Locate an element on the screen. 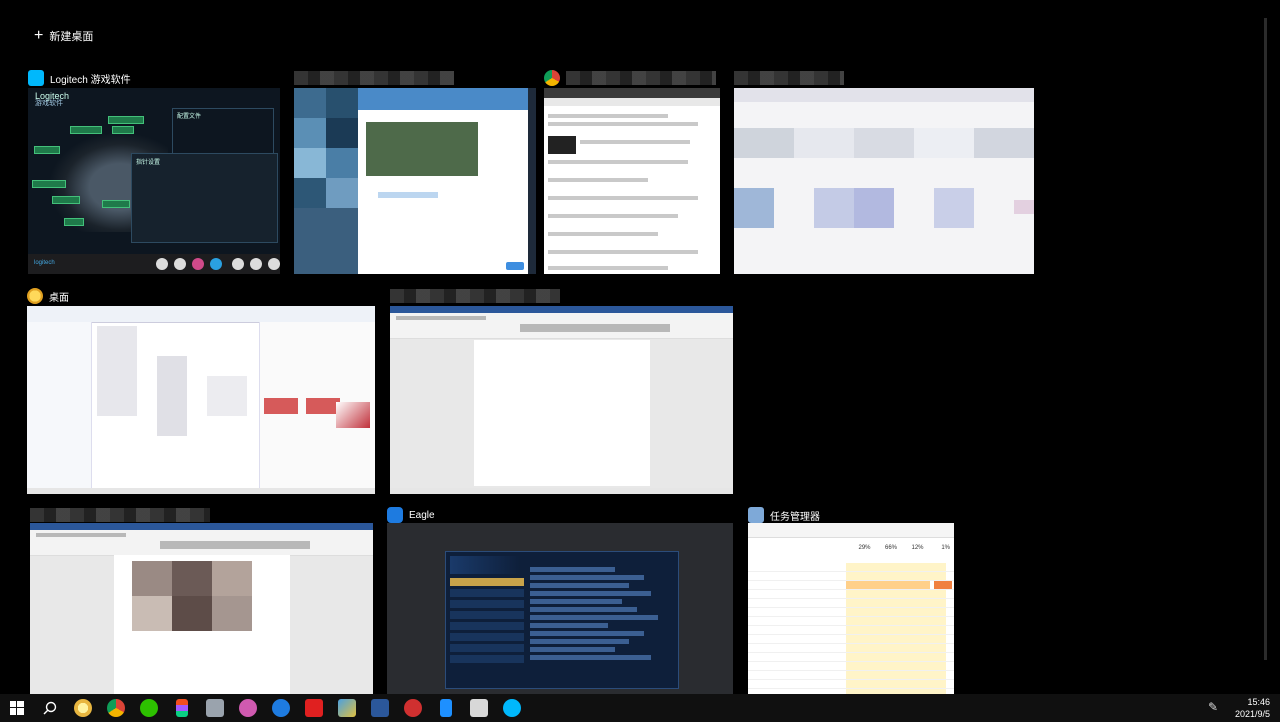 The height and width of the screenshot is (722, 1280). panel-title: 指针设置 is located at coordinates (148, 163).